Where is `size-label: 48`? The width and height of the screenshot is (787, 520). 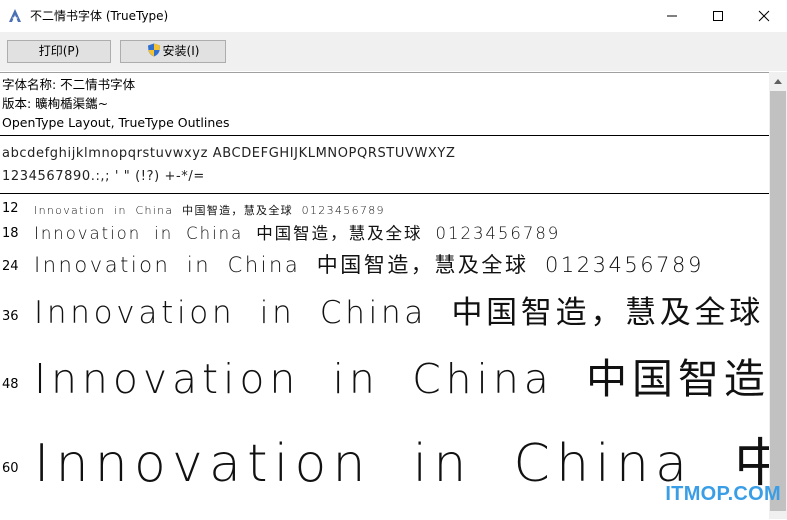
size-label: 48 is located at coordinates (10, 384).